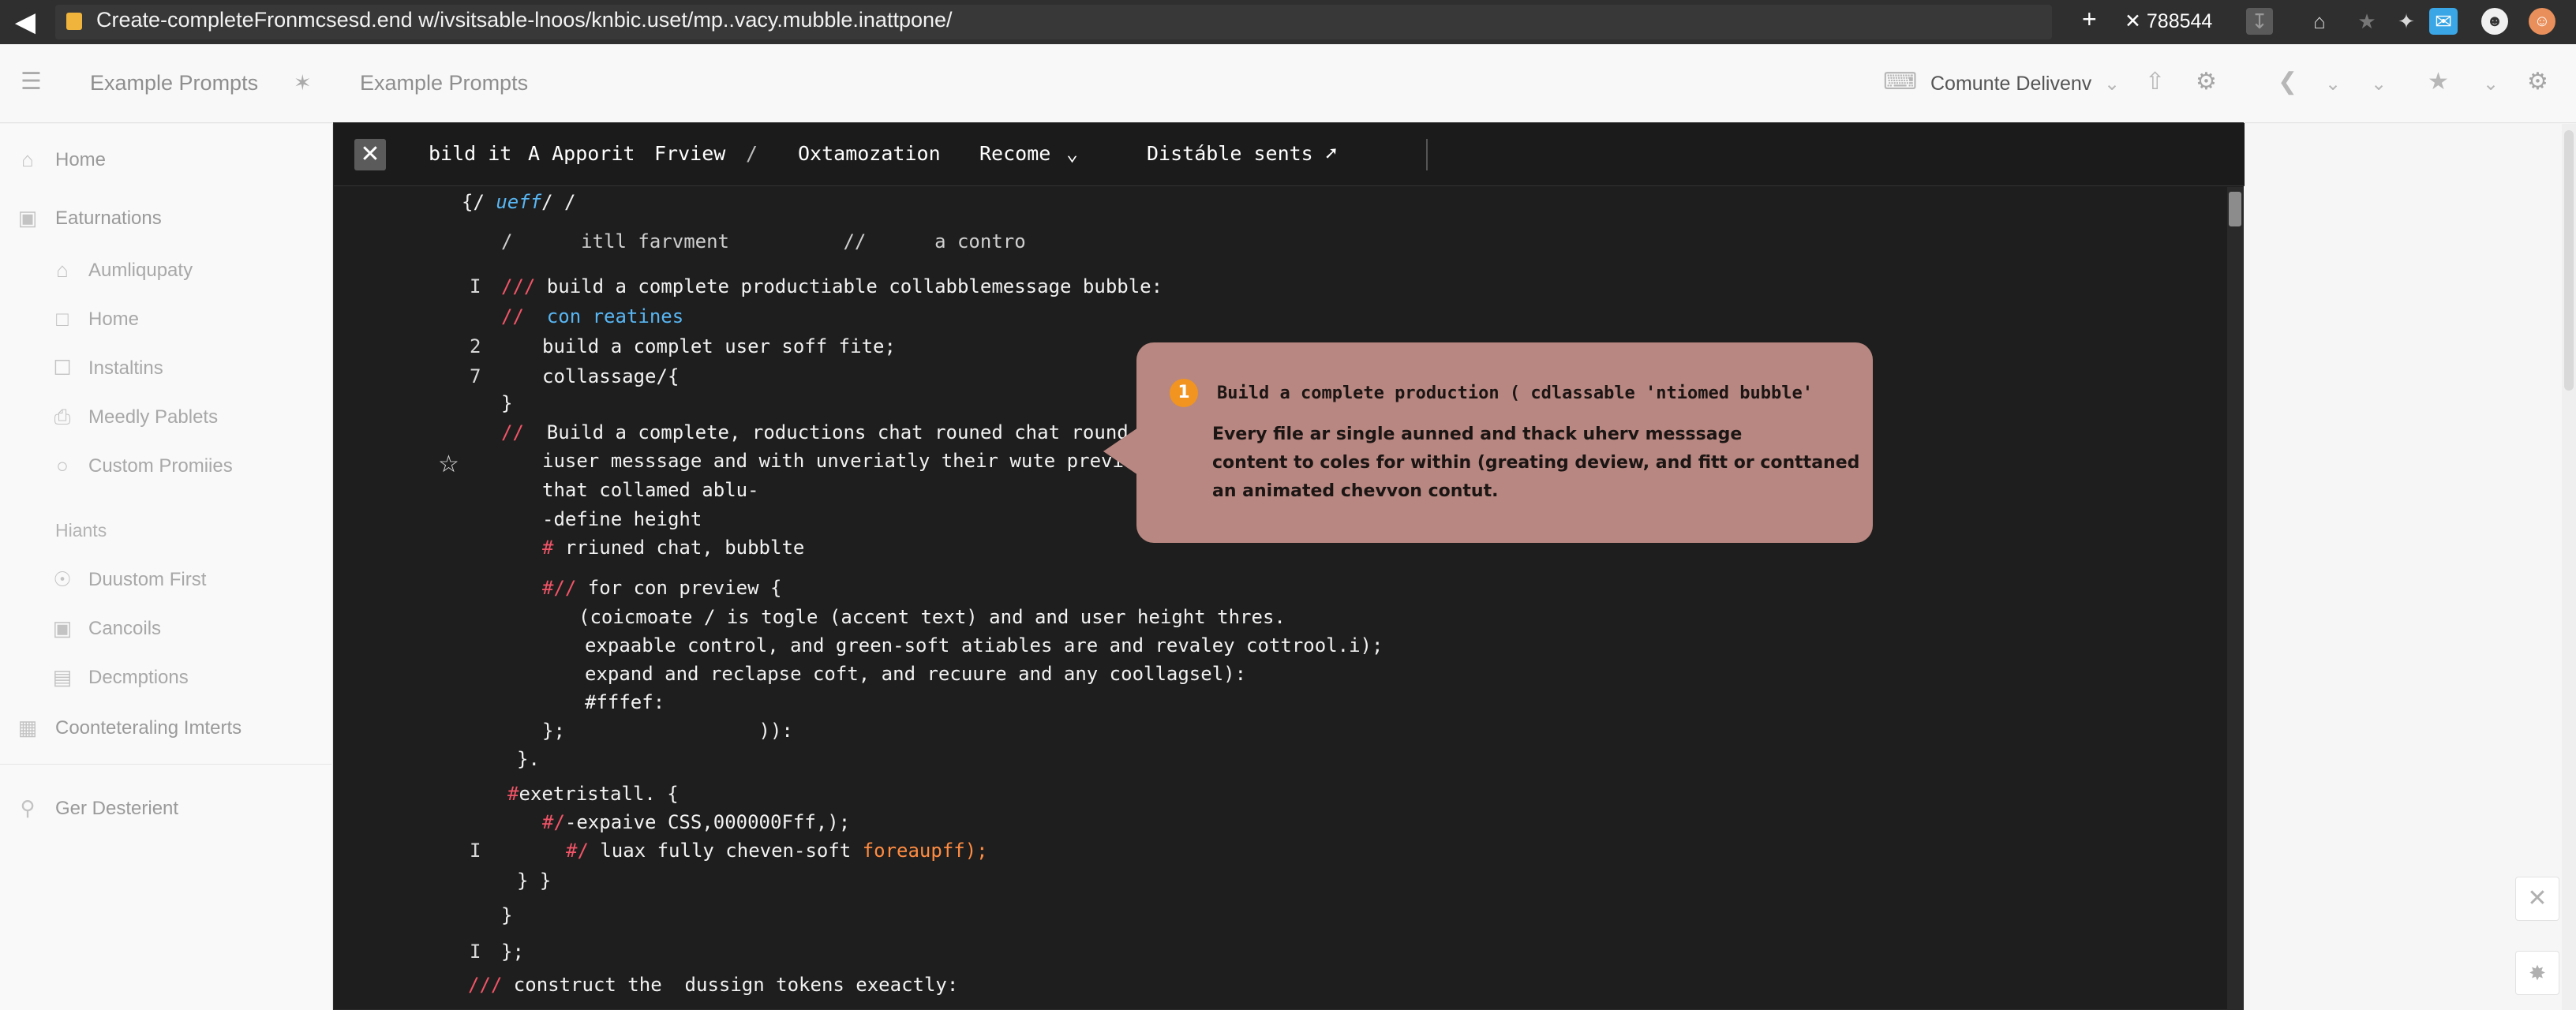 This screenshot has width=2576, height=1010. I want to click on code-line: build a complet user soff fite;, so click(719, 346).